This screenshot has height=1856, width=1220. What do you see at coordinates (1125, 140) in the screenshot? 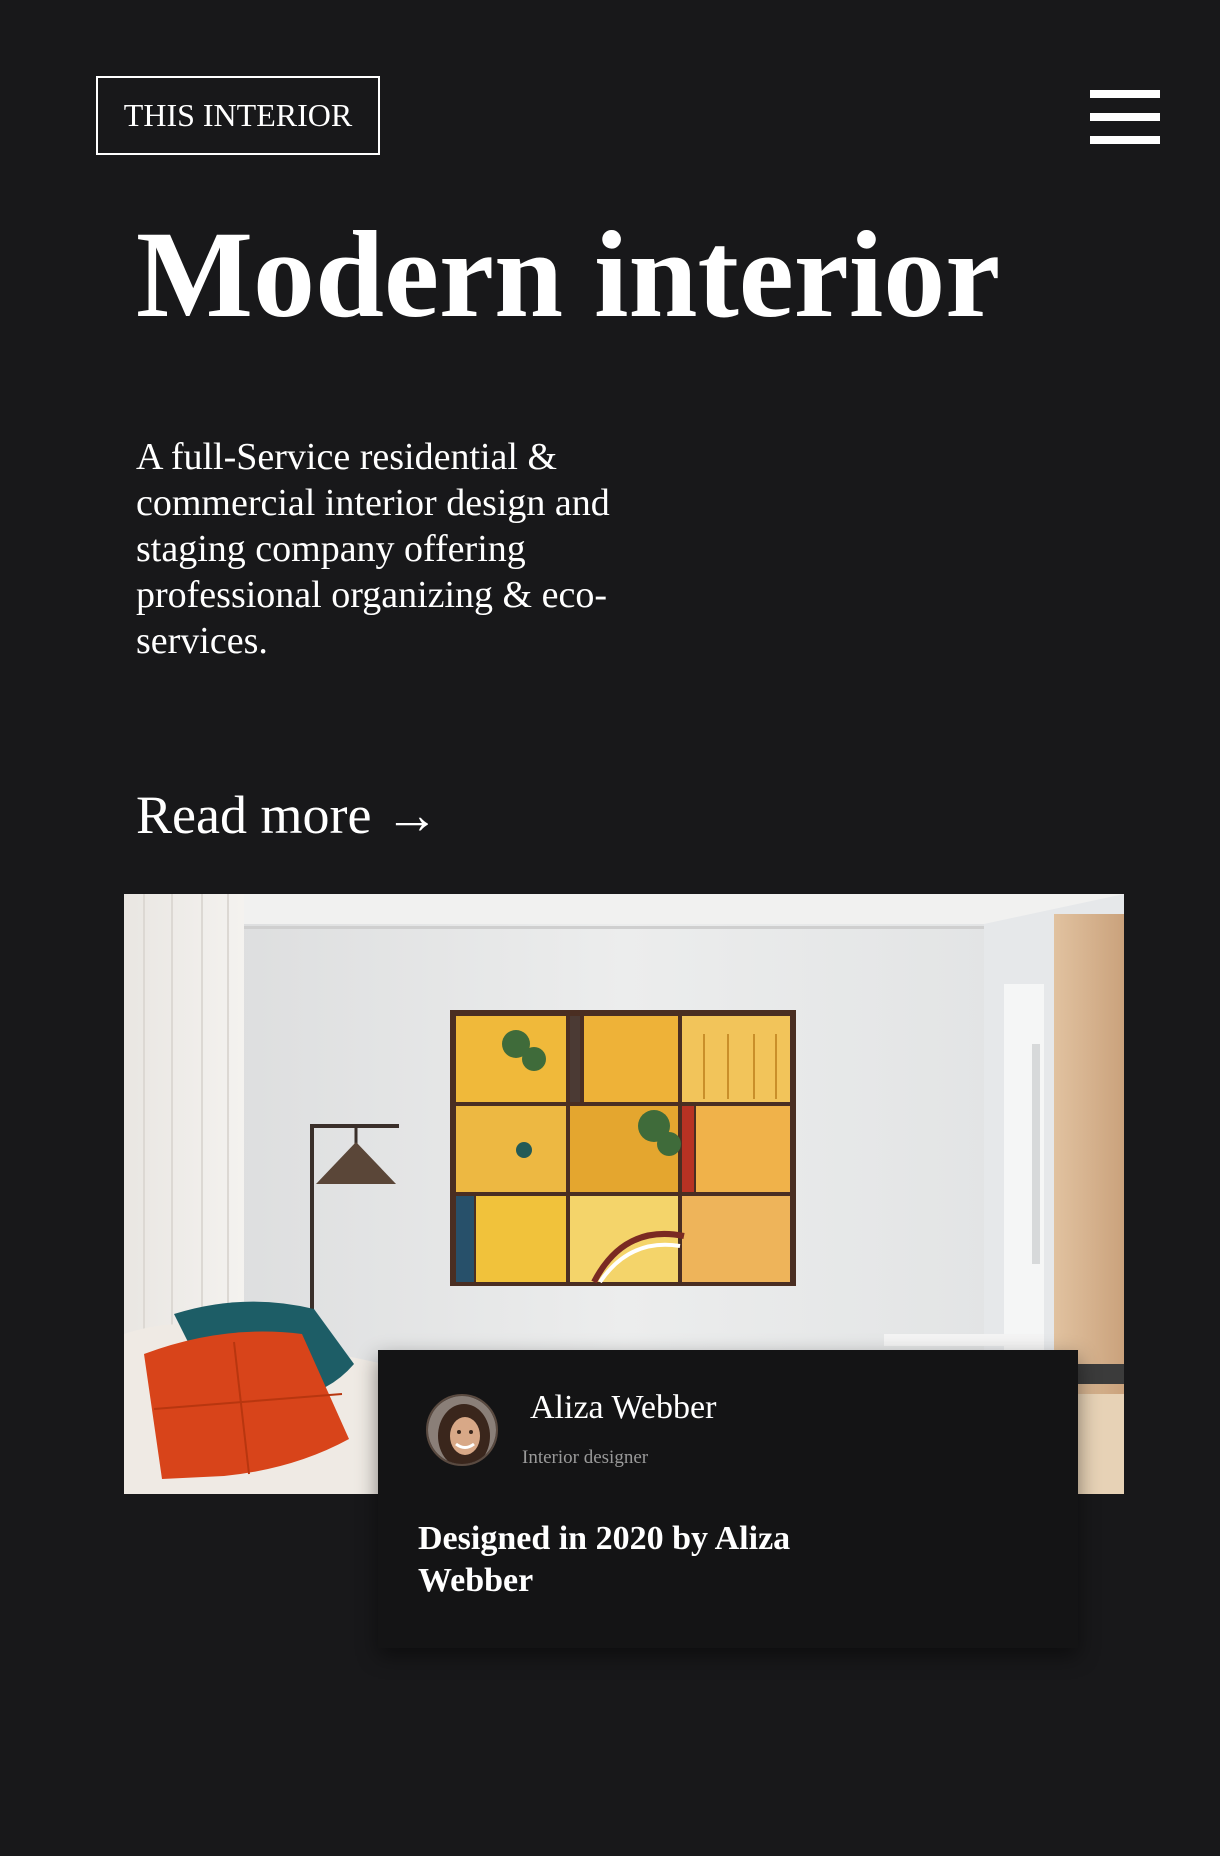
I see `menu-bar-bottom` at bounding box center [1125, 140].